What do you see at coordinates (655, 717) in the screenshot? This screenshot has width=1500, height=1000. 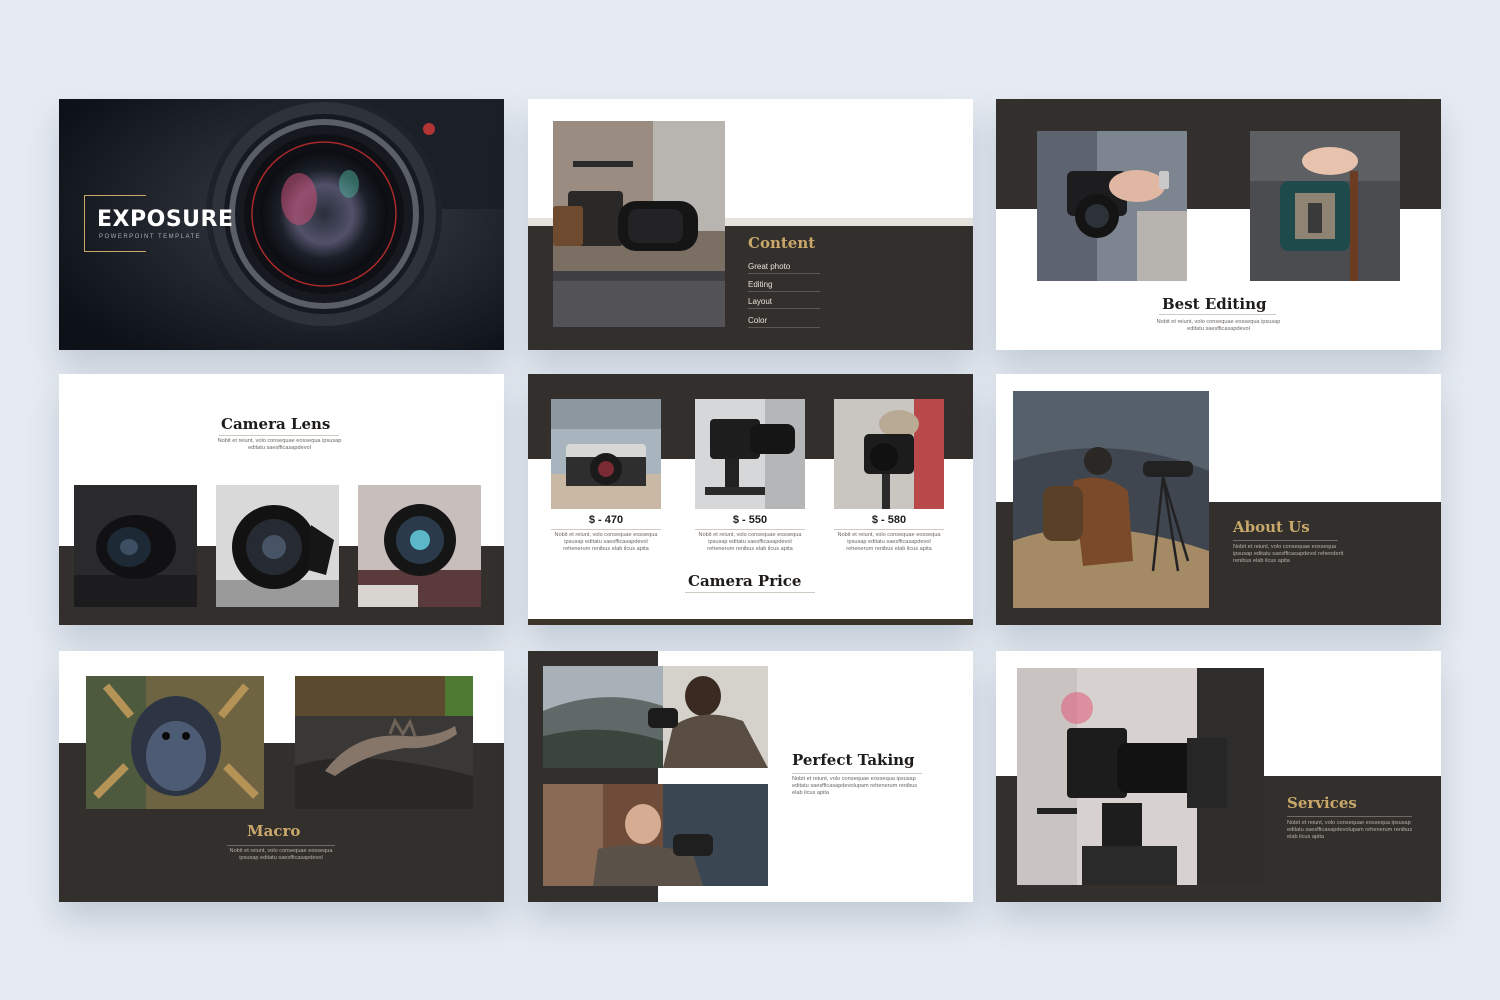 I see `photographer-mountain-photo` at bounding box center [655, 717].